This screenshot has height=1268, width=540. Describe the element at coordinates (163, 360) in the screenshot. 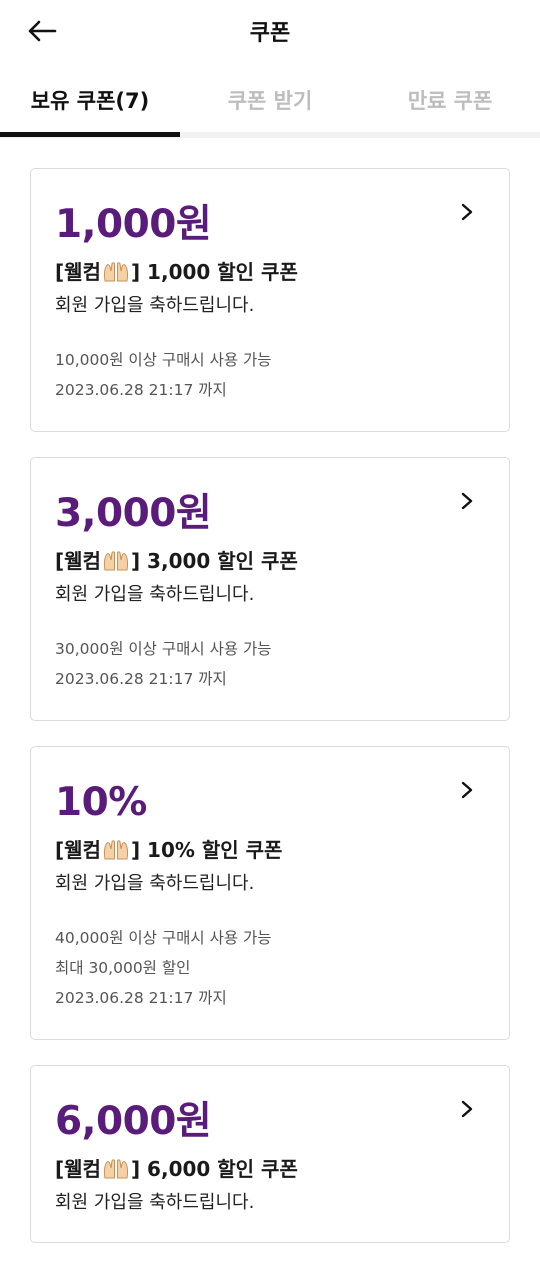

I see `coupon-condition: 10,000원 이상 구매시 사용 가능` at that location.